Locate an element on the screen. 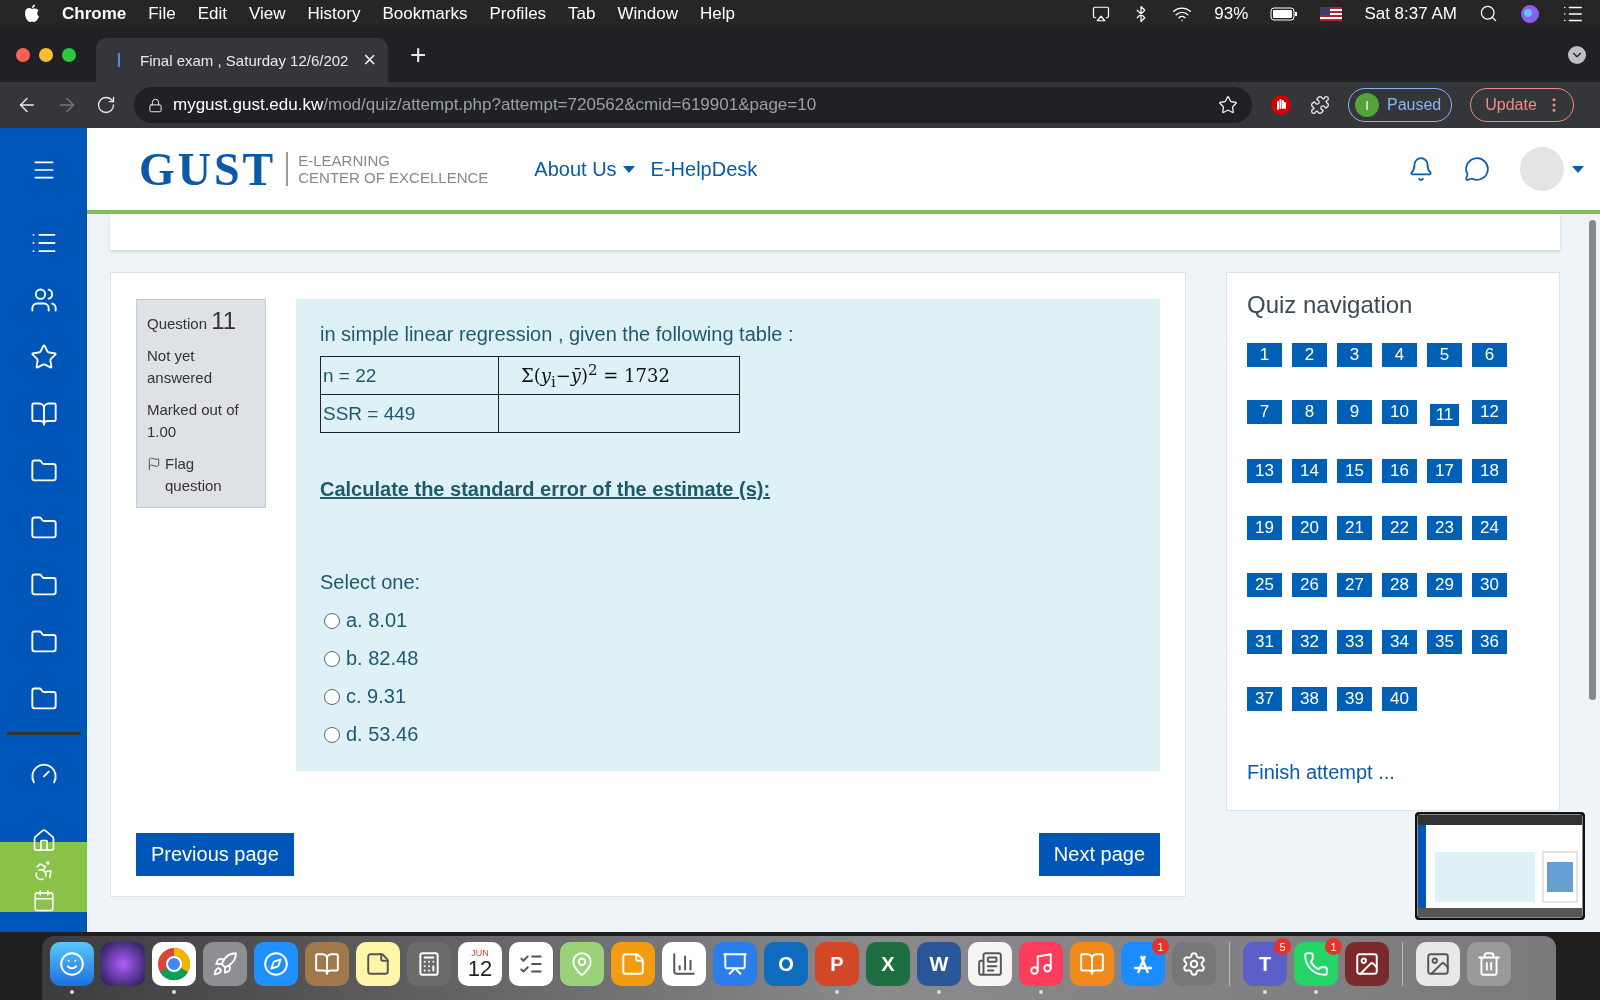 The height and width of the screenshot is (1000, 1600). checklist-icon is located at coordinates (531, 964).